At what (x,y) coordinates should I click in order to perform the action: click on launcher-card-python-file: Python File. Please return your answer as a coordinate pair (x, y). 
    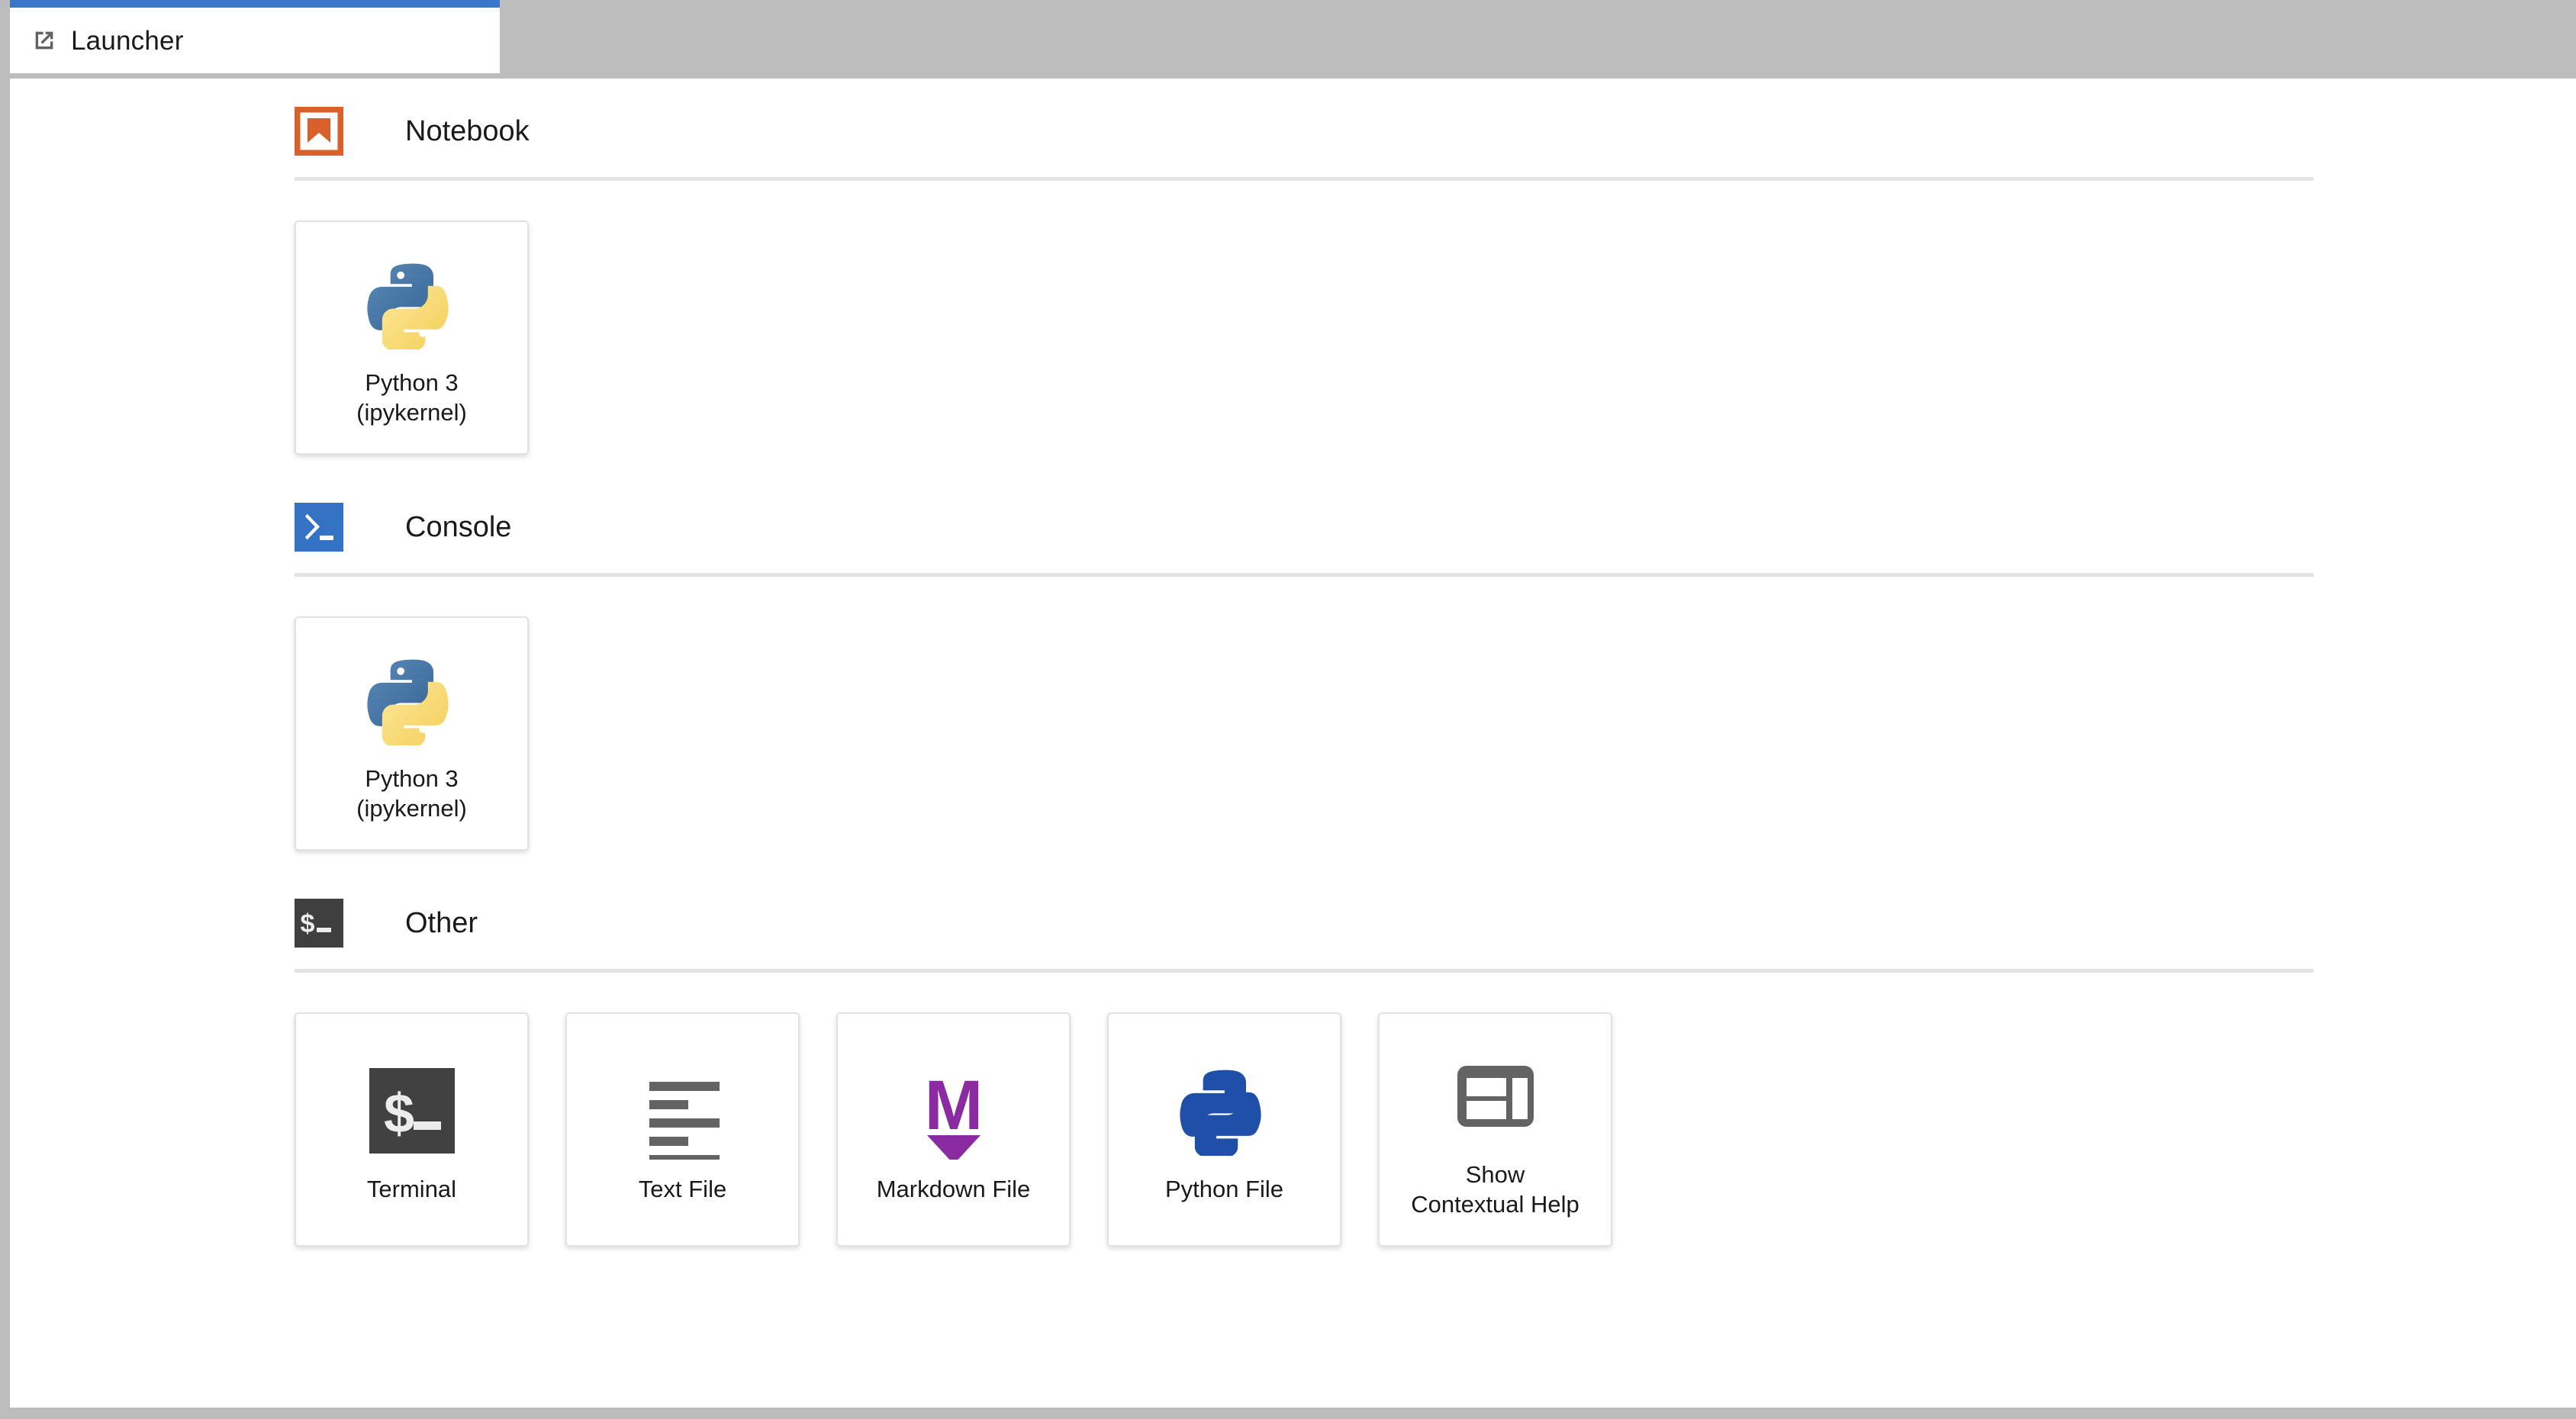
    Looking at the image, I should click on (1224, 1129).